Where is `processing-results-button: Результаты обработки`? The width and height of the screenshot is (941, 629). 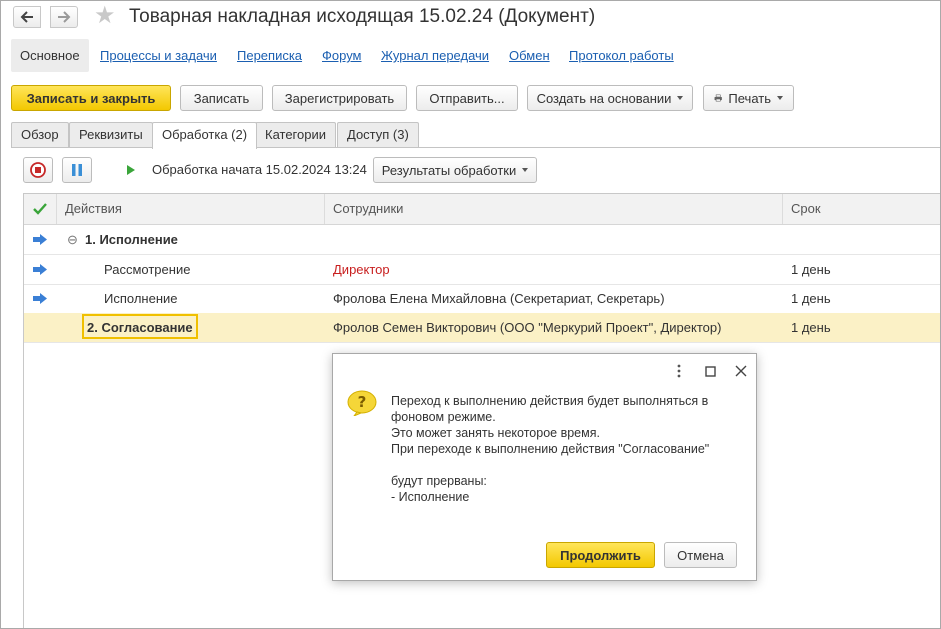
processing-results-button: Результаты обработки is located at coordinates (455, 170).